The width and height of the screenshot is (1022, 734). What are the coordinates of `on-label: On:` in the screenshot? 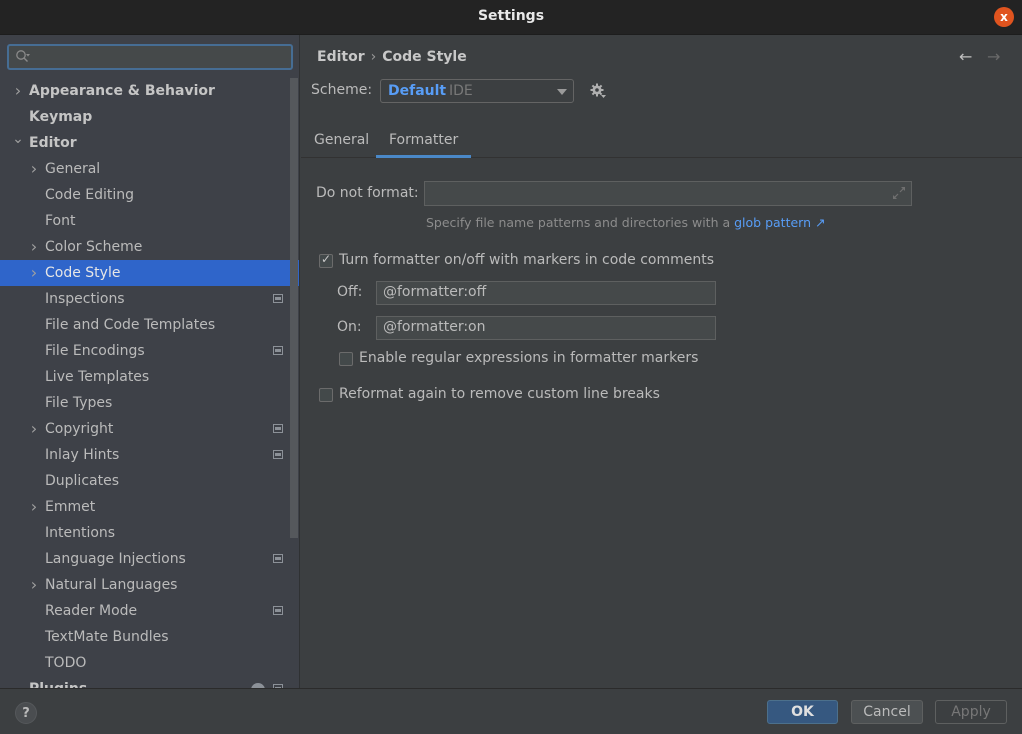 It's located at (349, 327).